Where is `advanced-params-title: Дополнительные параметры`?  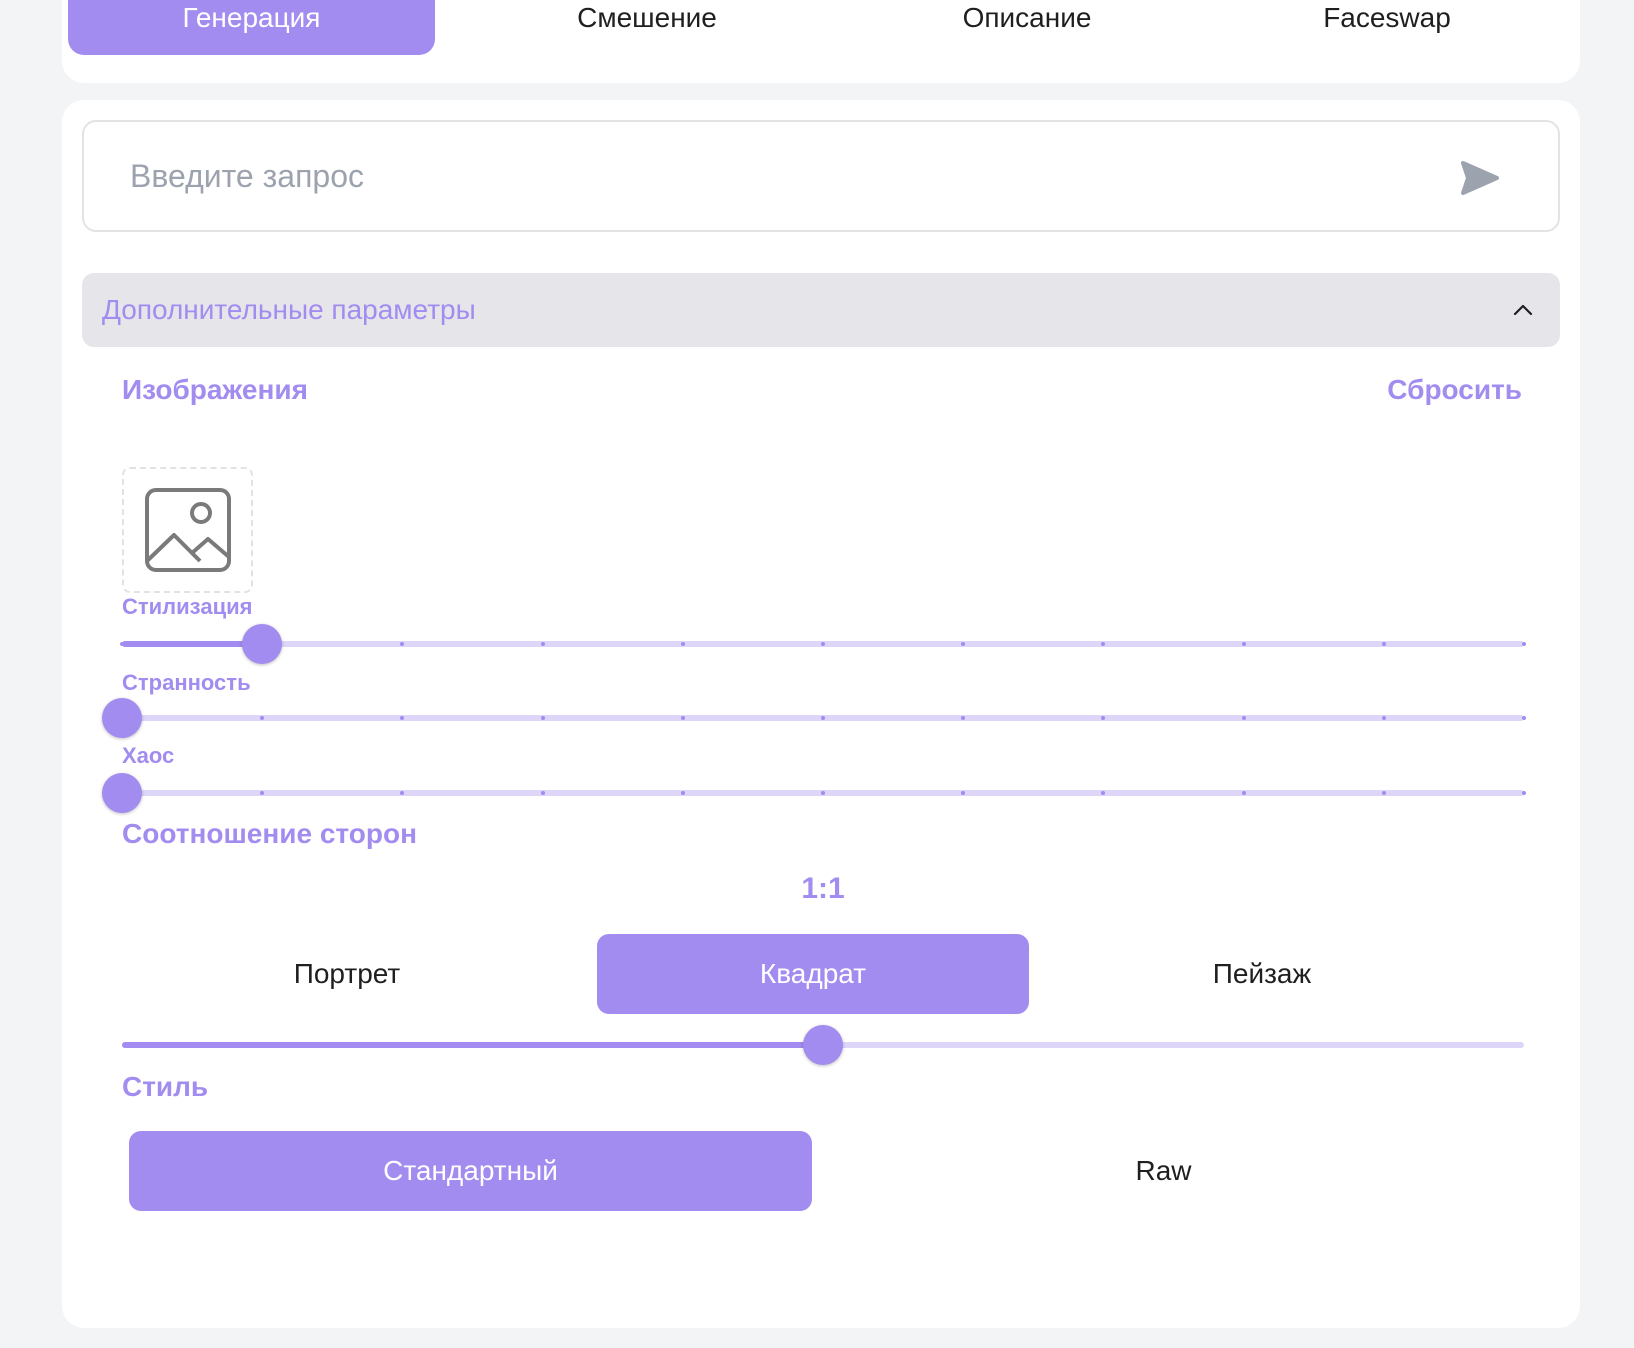 advanced-params-title: Дополнительные параметры is located at coordinates (289, 309).